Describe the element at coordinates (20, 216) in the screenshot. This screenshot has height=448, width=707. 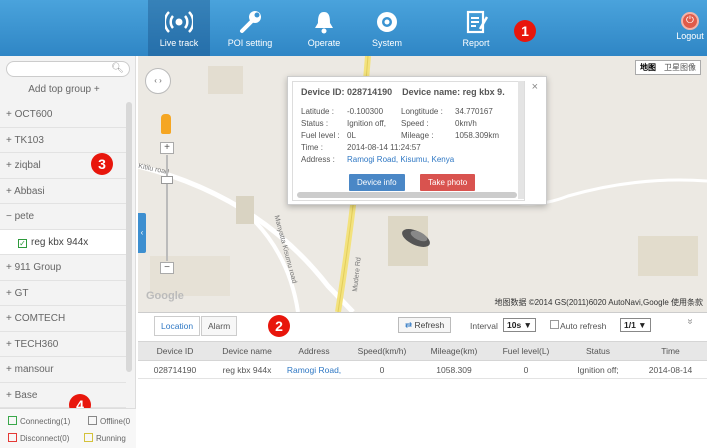
I see `group-label: − pete` at that location.